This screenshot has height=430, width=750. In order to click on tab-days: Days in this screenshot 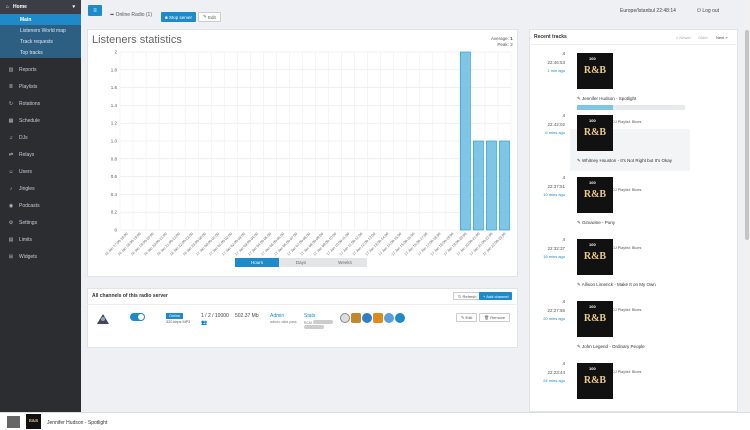, I will do `click(301, 262)`.